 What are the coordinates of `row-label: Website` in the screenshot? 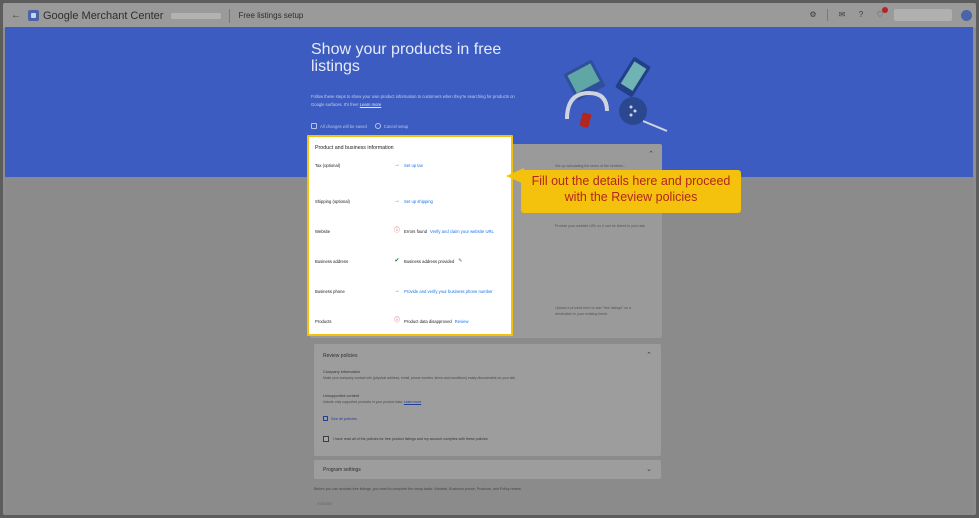 It's located at (323, 231).